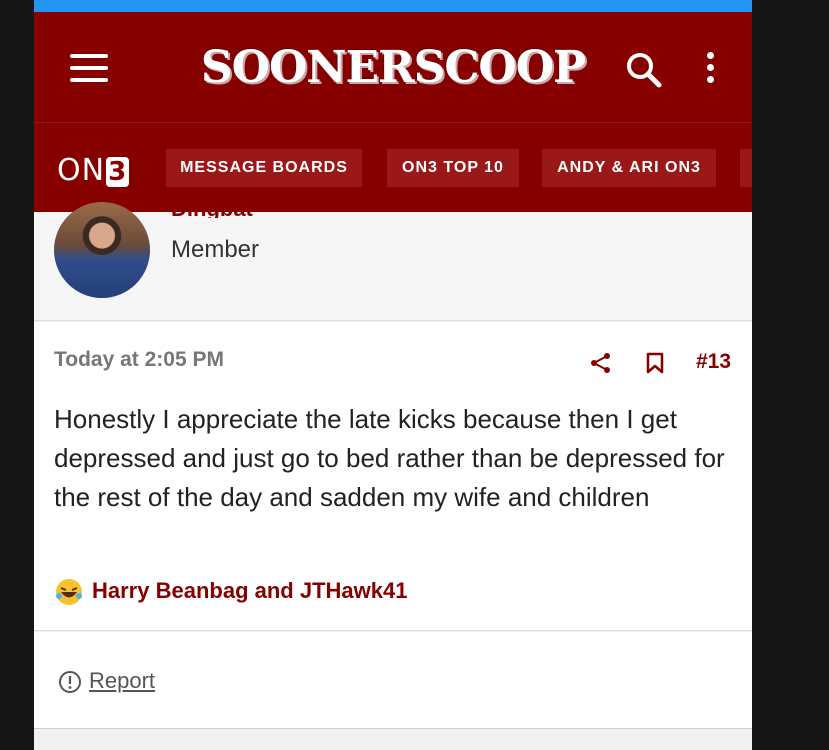 This screenshot has height=750, width=829. I want to click on post-number: #13, so click(713, 362).